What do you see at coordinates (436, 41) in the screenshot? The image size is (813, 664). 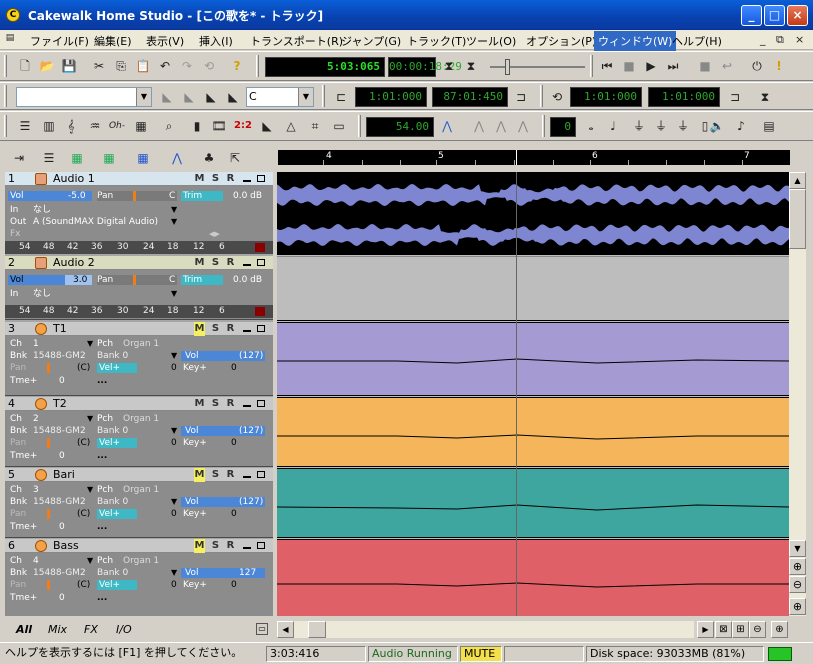 I see `menu-track: トラック(T)` at bounding box center [436, 41].